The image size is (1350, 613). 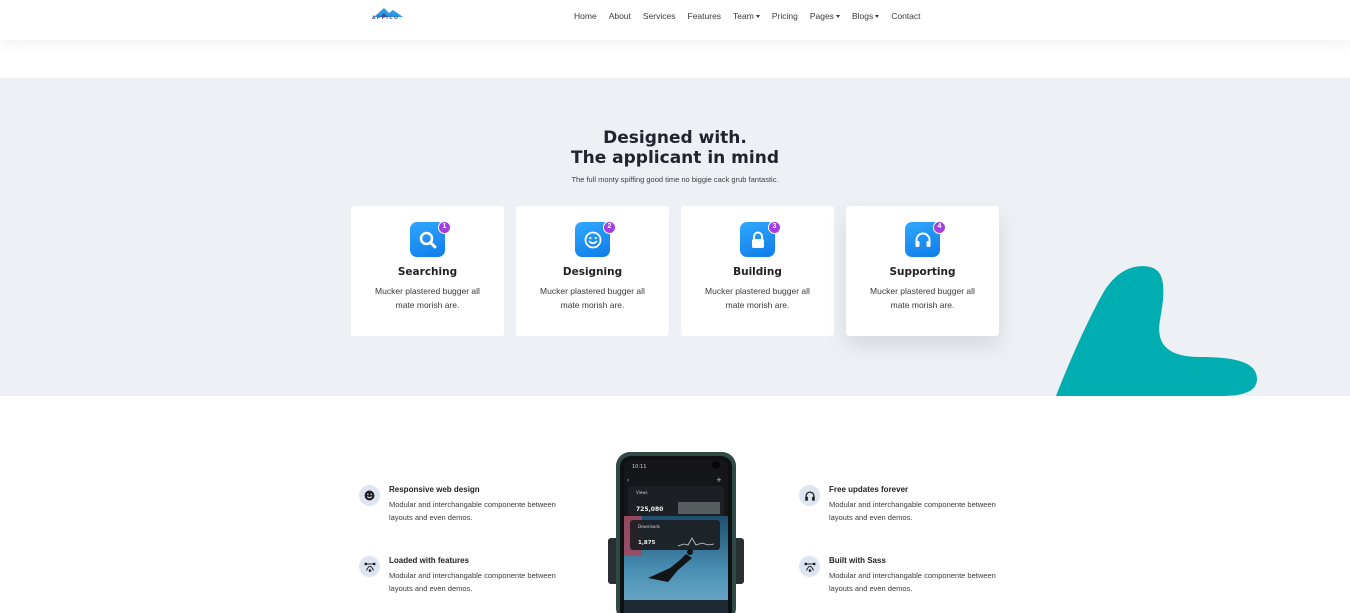 I want to click on nav-contact-label: Contact, so click(x=906, y=16).